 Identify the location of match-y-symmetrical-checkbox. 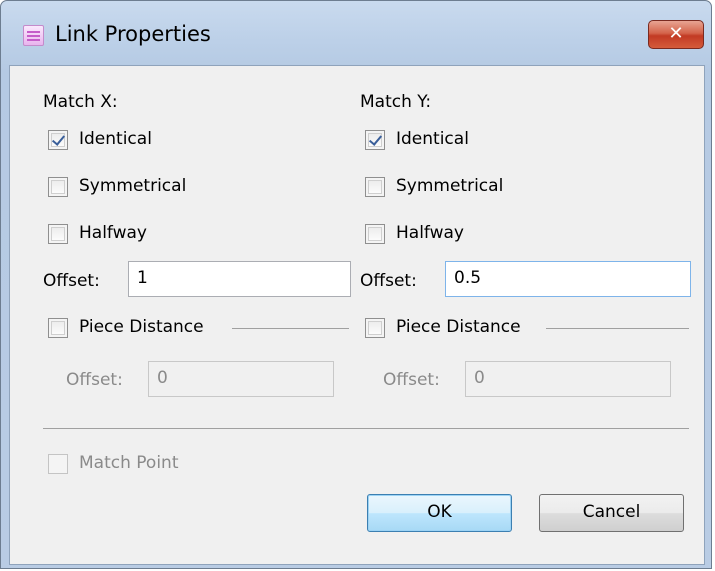
(375, 187).